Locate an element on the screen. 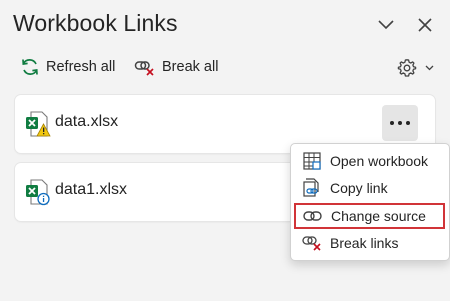 The image size is (450, 301). collapse-button is located at coordinates (386, 25).